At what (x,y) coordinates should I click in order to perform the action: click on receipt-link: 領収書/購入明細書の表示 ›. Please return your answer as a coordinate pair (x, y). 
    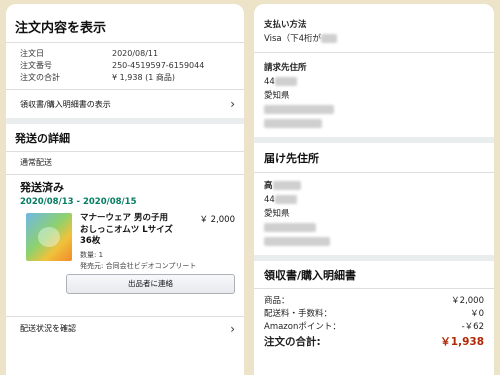
    Looking at the image, I should click on (125, 104).